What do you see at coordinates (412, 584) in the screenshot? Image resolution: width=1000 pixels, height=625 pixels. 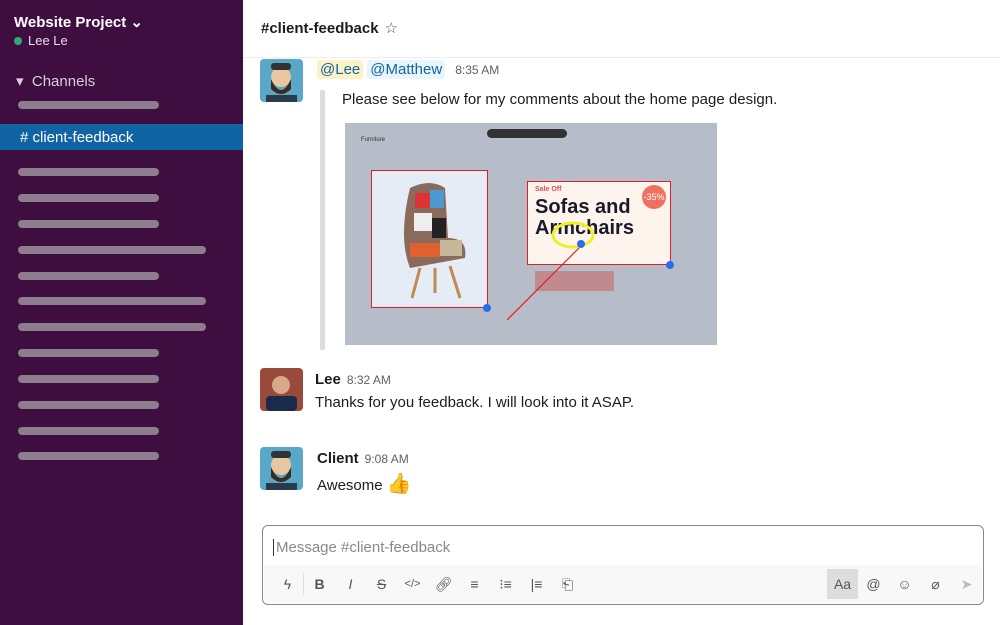 I see `code-icon: </>` at bounding box center [412, 584].